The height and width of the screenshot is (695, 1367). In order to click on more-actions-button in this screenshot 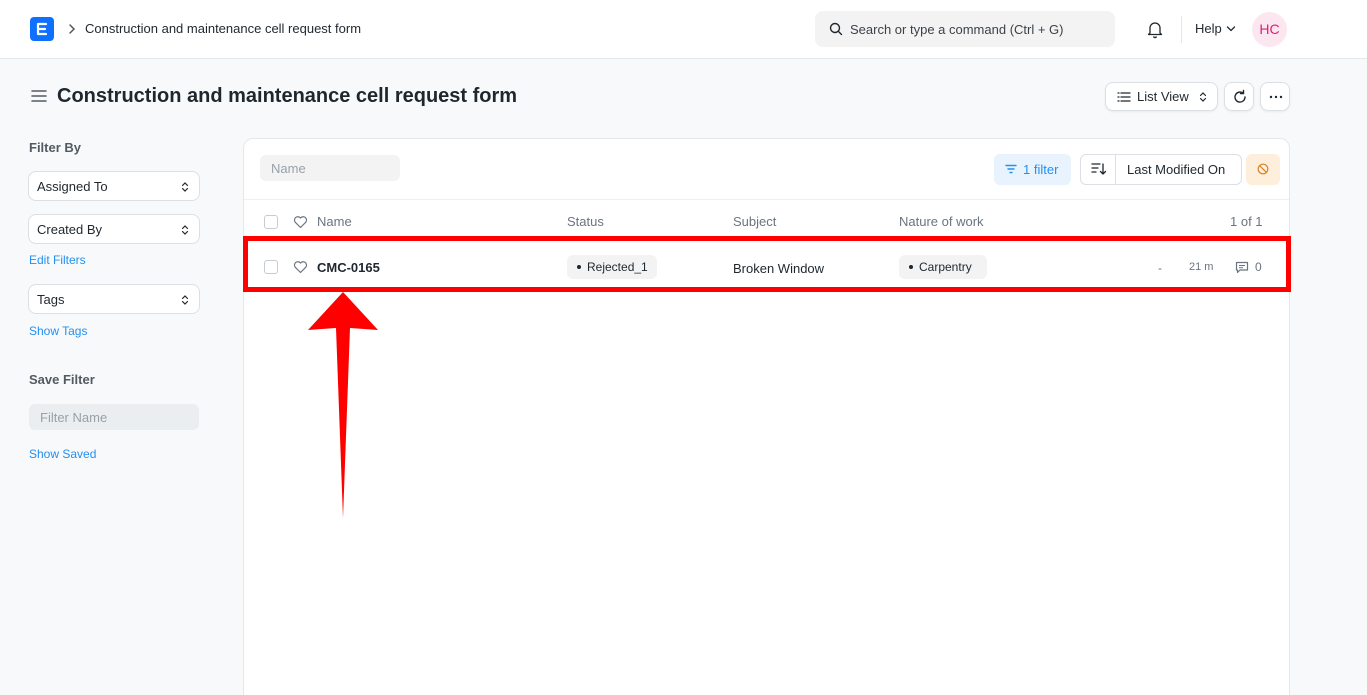, I will do `click(1275, 96)`.